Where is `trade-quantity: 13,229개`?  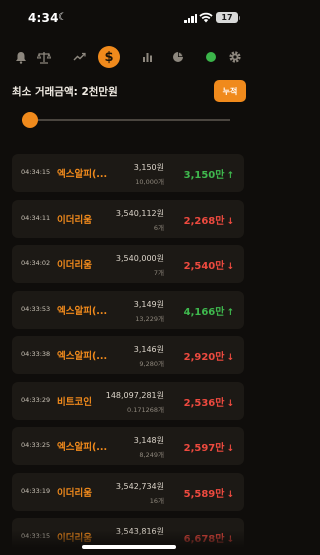
trade-quantity: 13,229개 is located at coordinates (149, 318).